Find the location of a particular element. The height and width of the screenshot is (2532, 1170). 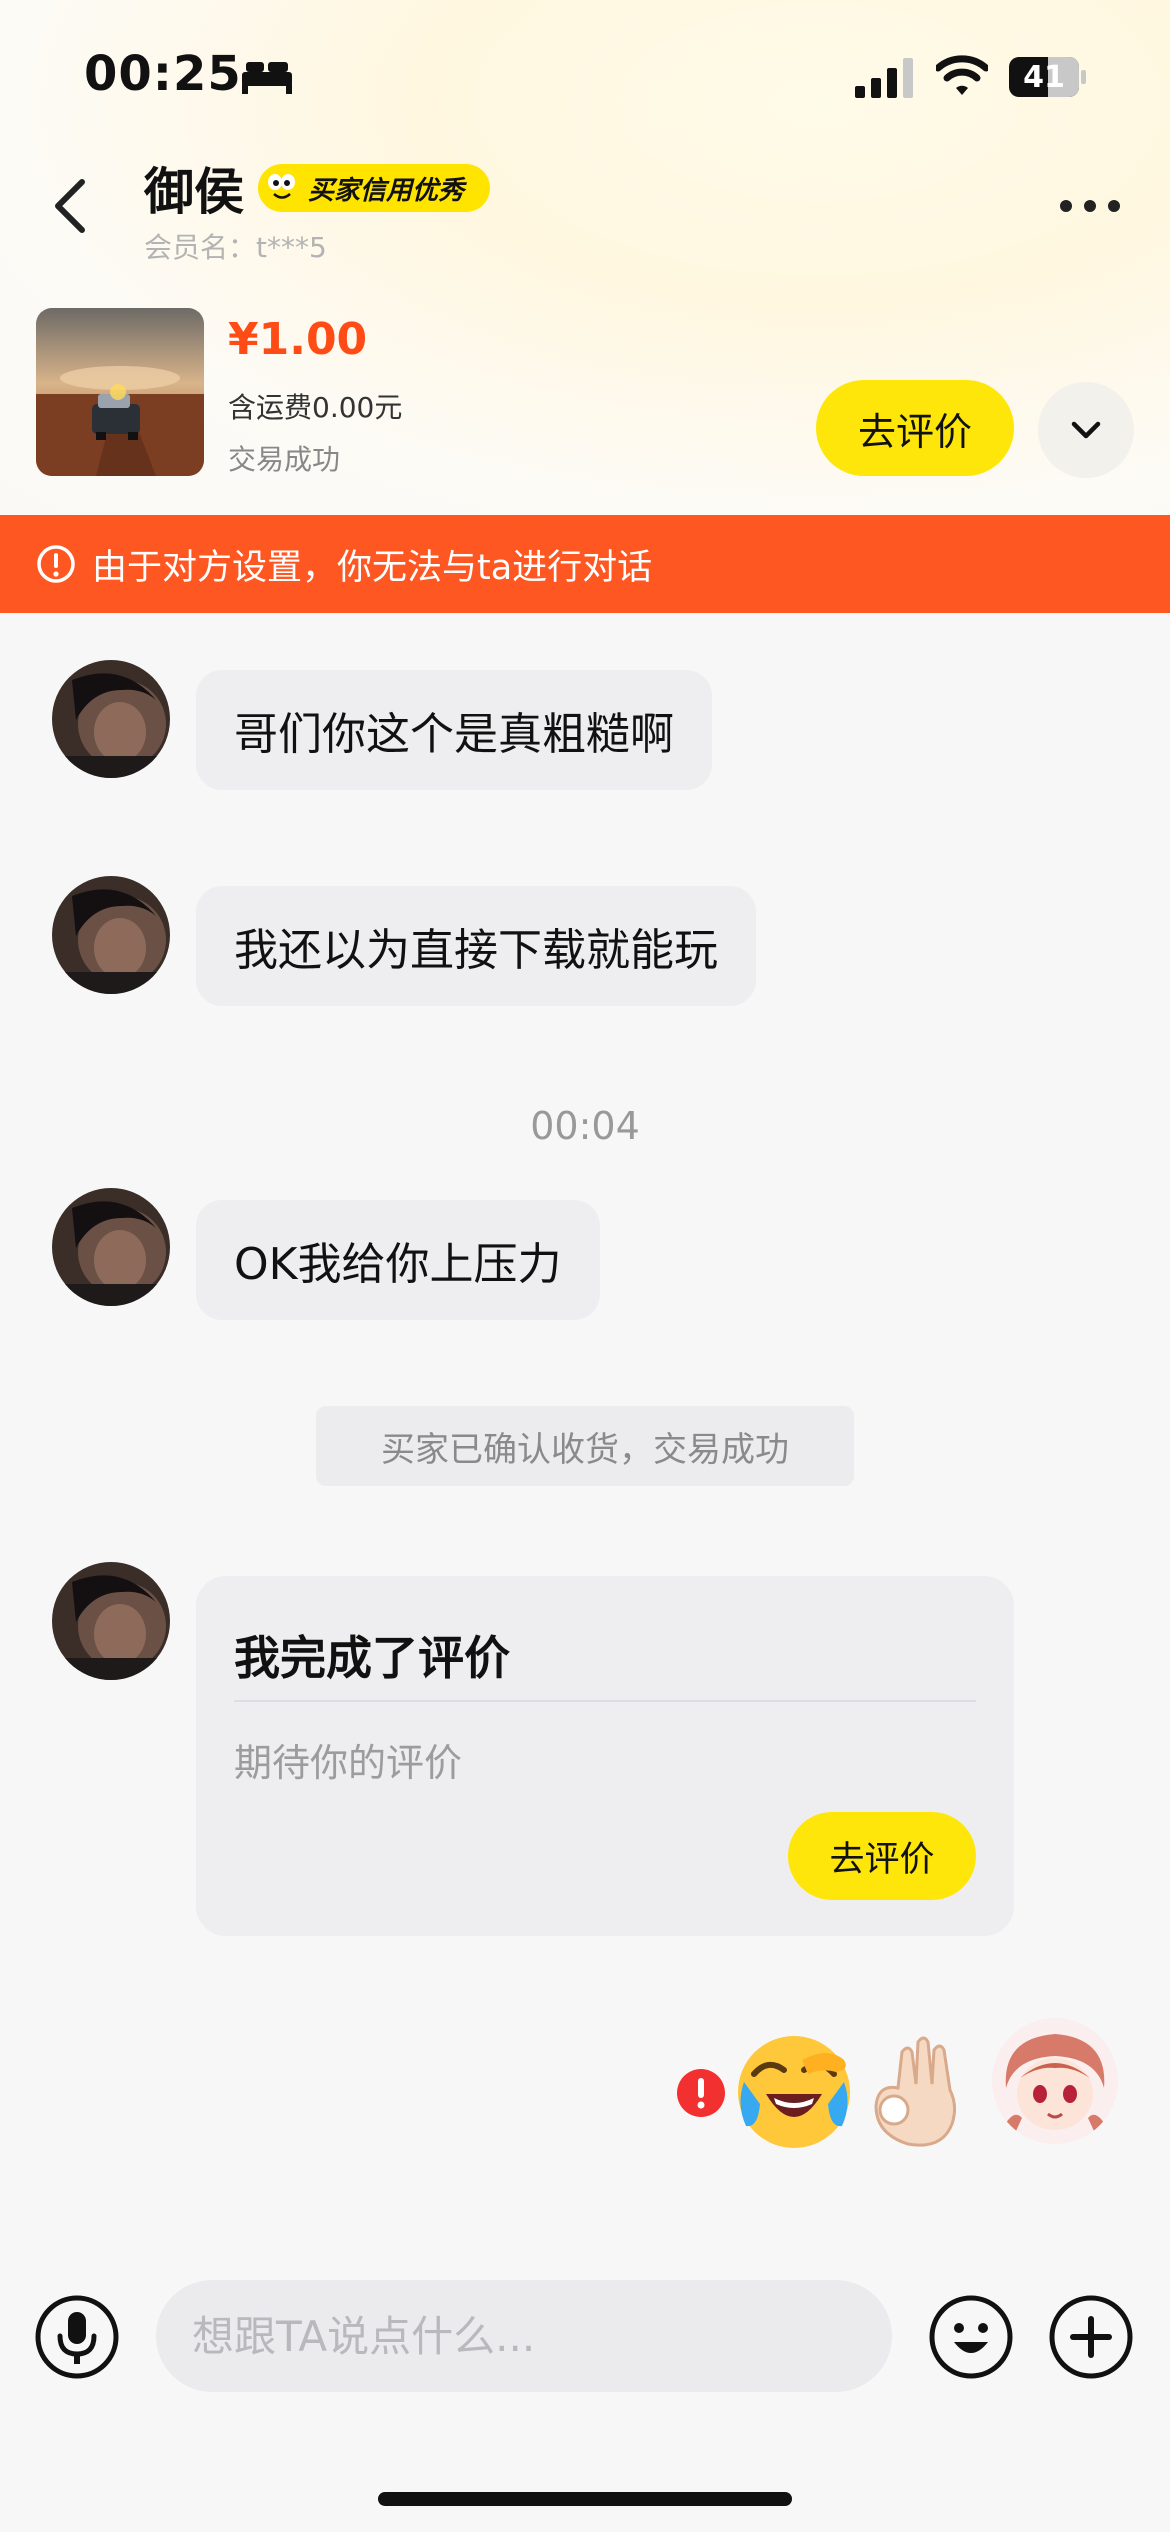

alert-icon is located at coordinates (56, 564).